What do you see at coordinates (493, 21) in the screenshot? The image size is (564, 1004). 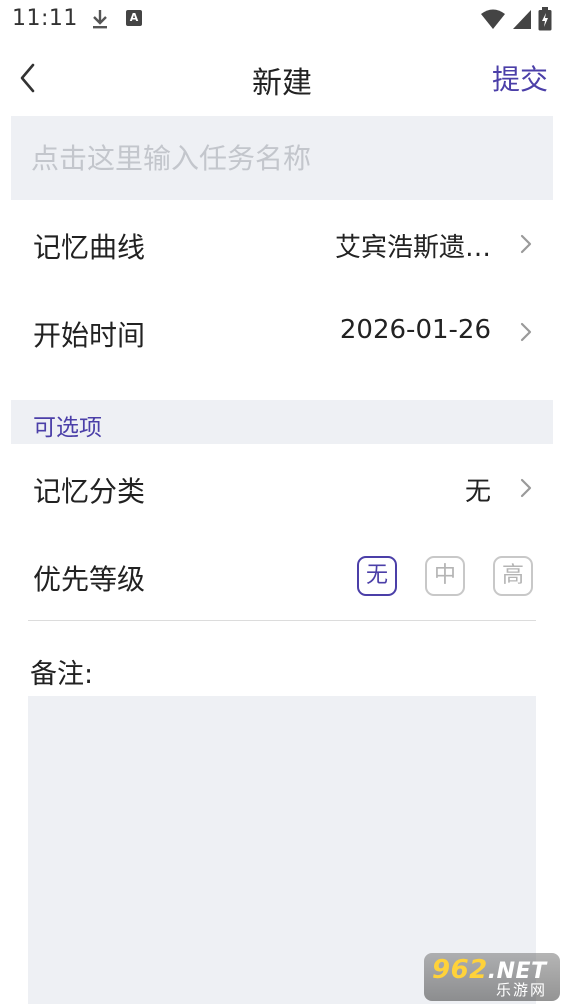 I see `wifi-icon` at bounding box center [493, 21].